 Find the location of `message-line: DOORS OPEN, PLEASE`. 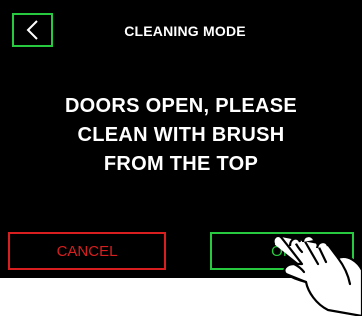

message-line: DOORS OPEN, PLEASE is located at coordinates (181, 106).